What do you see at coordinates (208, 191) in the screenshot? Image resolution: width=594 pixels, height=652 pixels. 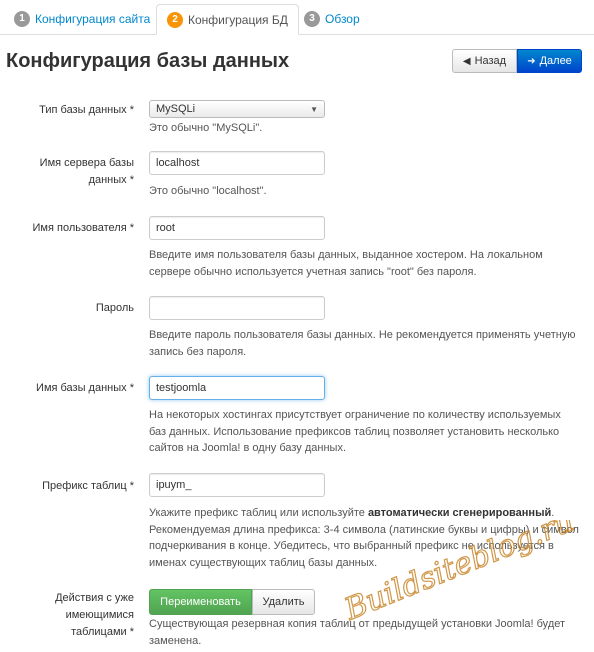 I see `host-help: Это обычно "localhost".` at bounding box center [208, 191].